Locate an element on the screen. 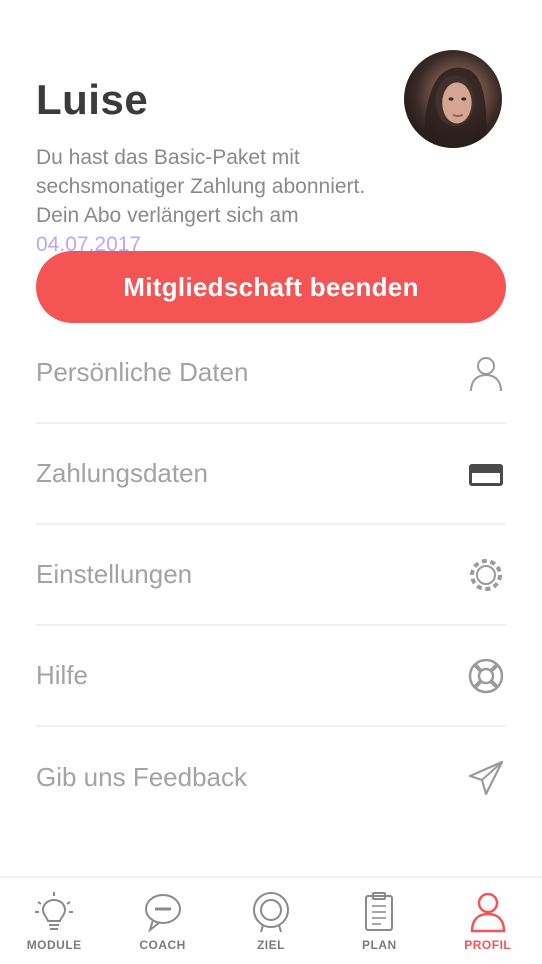 Image resolution: width=542 pixels, height=964 pixels. nav-item-module: MODULE is located at coordinates (54, 915).